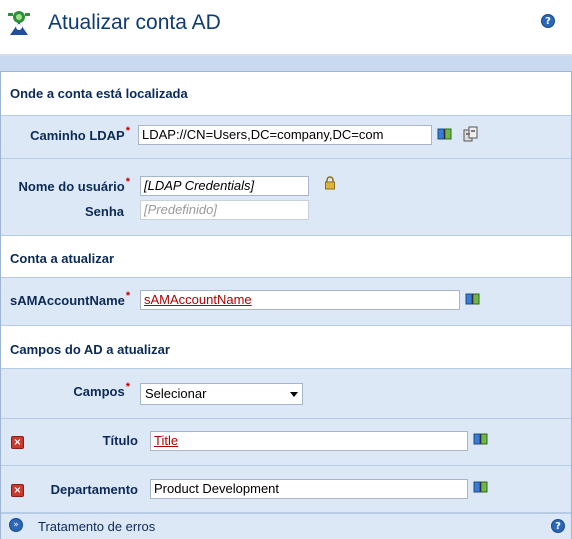  Describe the element at coordinates (286, 347) in the screenshot. I see `section-ad-fields: Campos do AD a atualizar` at that location.